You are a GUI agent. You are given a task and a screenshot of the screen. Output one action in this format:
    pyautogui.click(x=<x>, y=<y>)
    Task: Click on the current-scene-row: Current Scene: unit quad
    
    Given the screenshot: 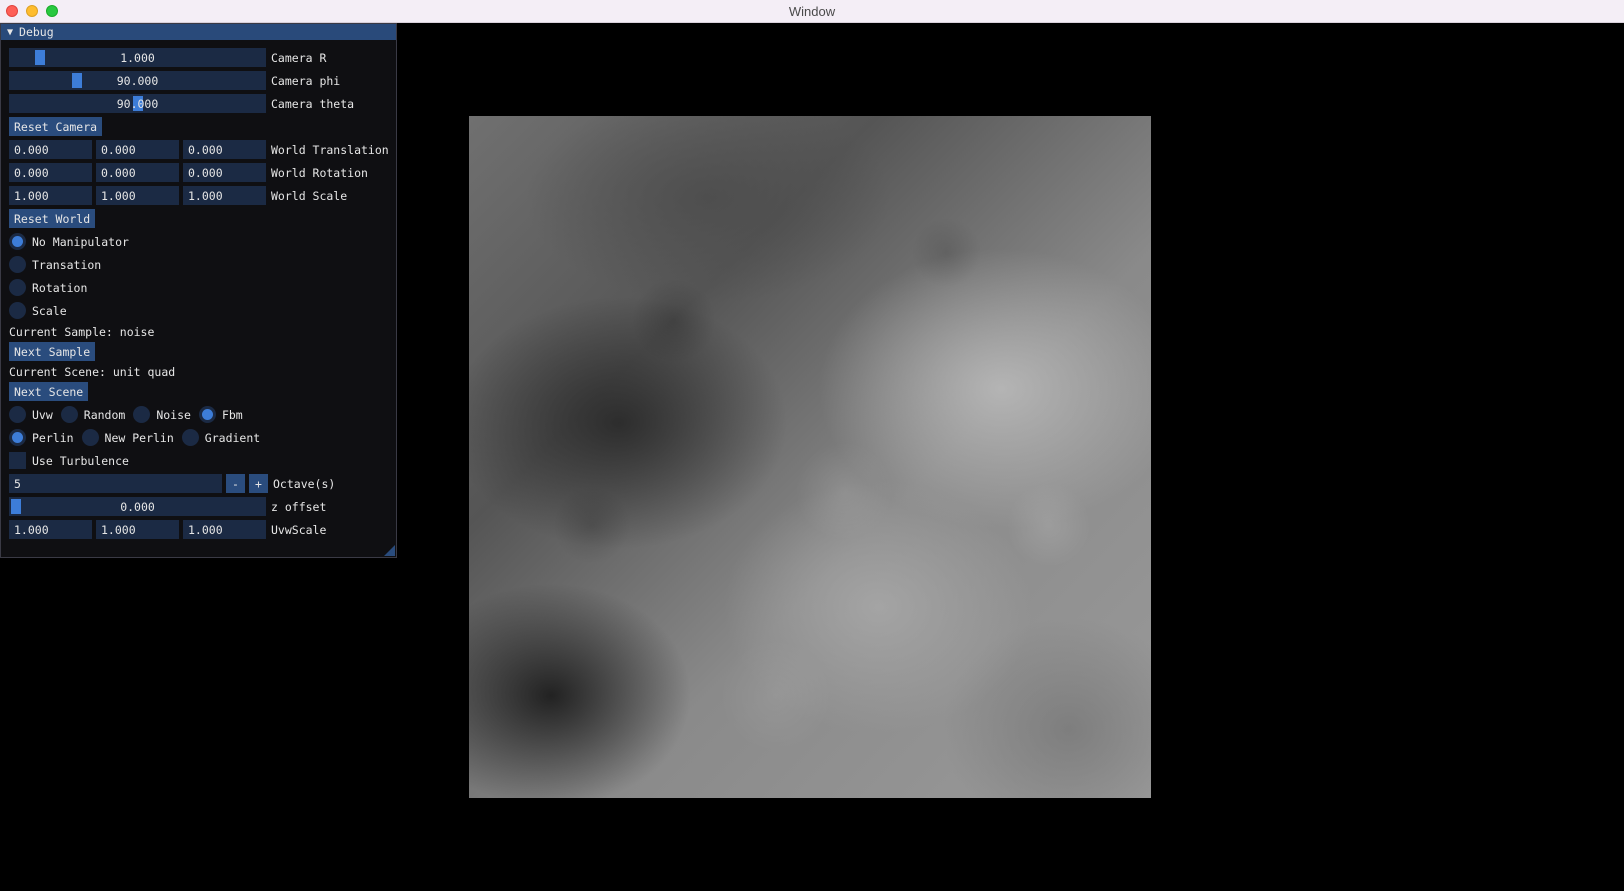 What is the action you would take?
    pyautogui.click(x=92, y=371)
    